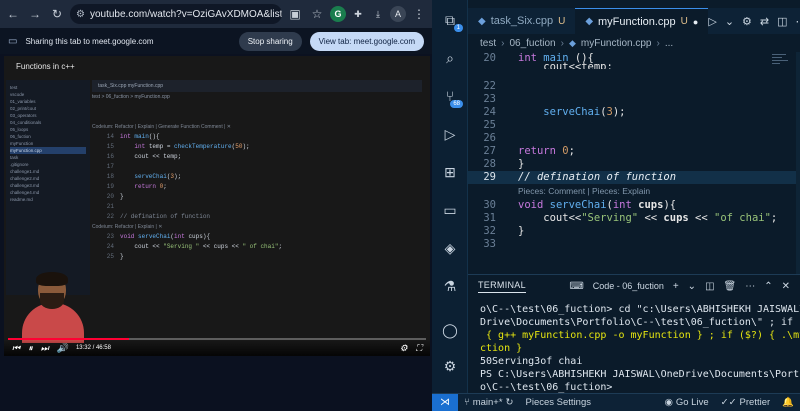 The height and width of the screenshot is (411, 800). Describe the element at coordinates (786, 286) in the screenshot. I see `close-icon: ✕` at that location.